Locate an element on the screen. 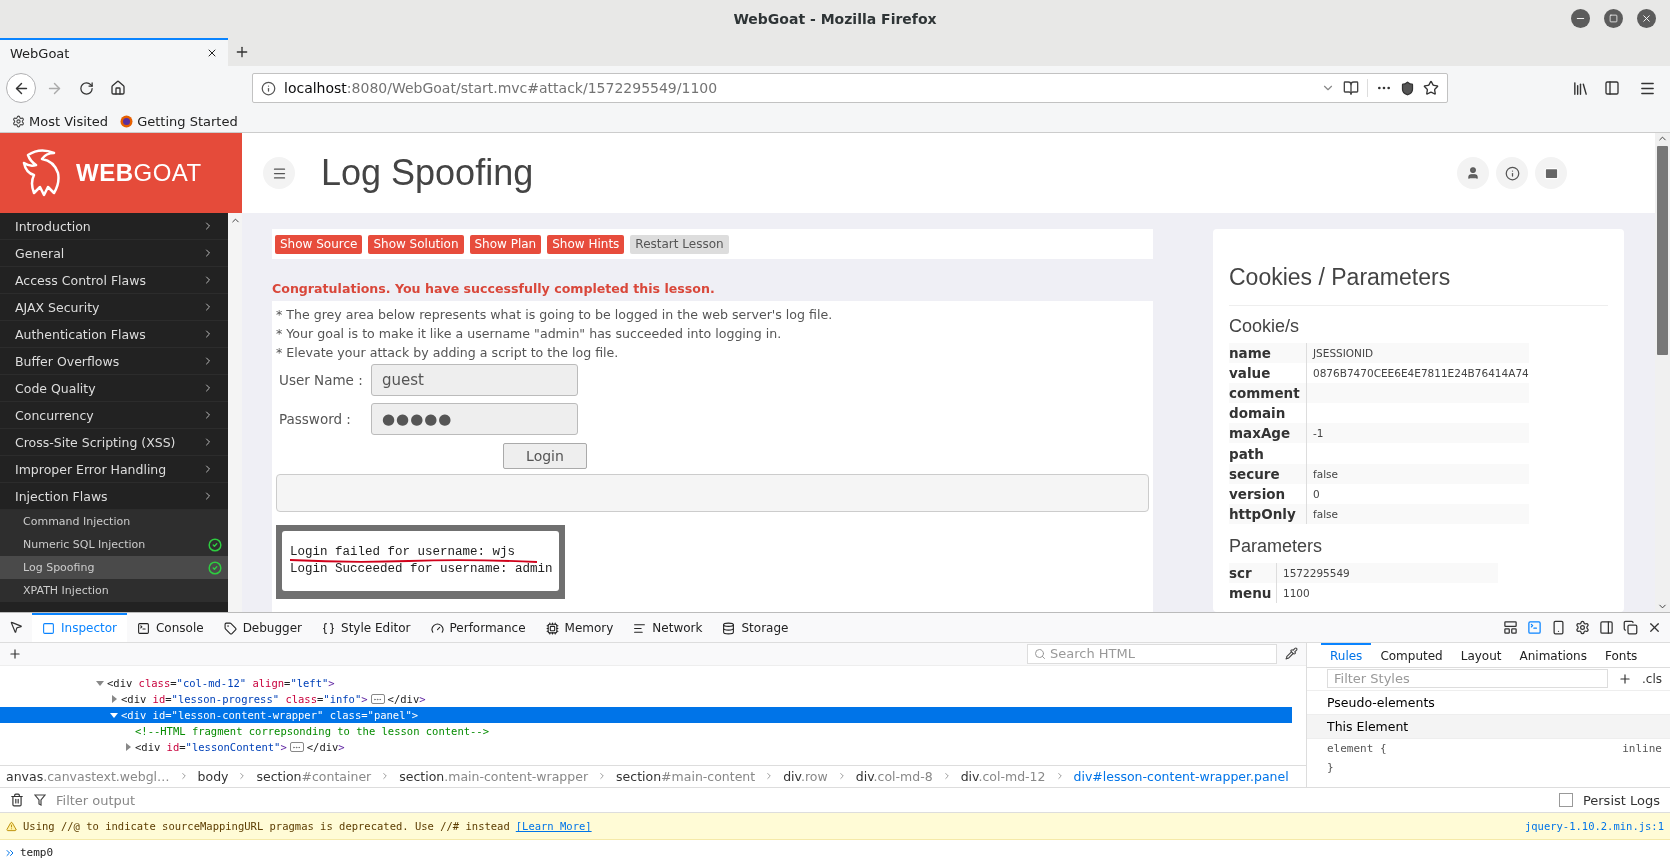 The height and width of the screenshot is (865, 1670). panel-title: Cookies / Parameters is located at coordinates (1418, 285).